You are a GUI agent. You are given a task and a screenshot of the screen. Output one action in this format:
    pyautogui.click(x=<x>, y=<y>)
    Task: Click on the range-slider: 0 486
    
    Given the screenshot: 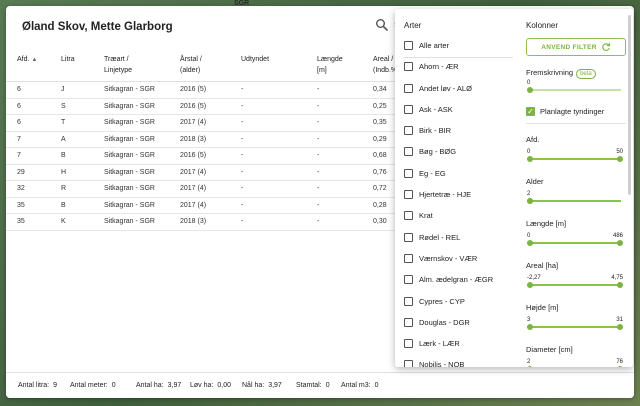 What is the action you would take?
    pyautogui.click(x=575, y=240)
    